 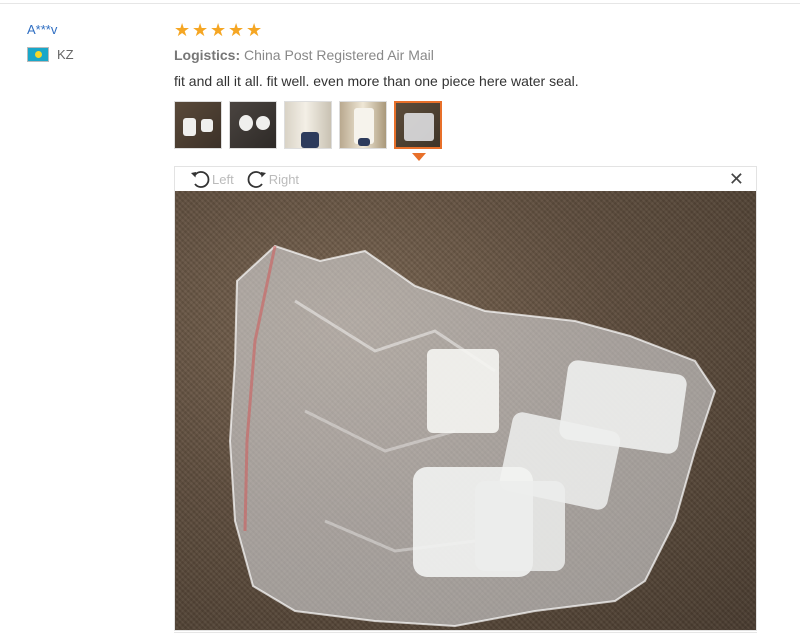 I want to click on rotate-left-icon, so click(x=200, y=179).